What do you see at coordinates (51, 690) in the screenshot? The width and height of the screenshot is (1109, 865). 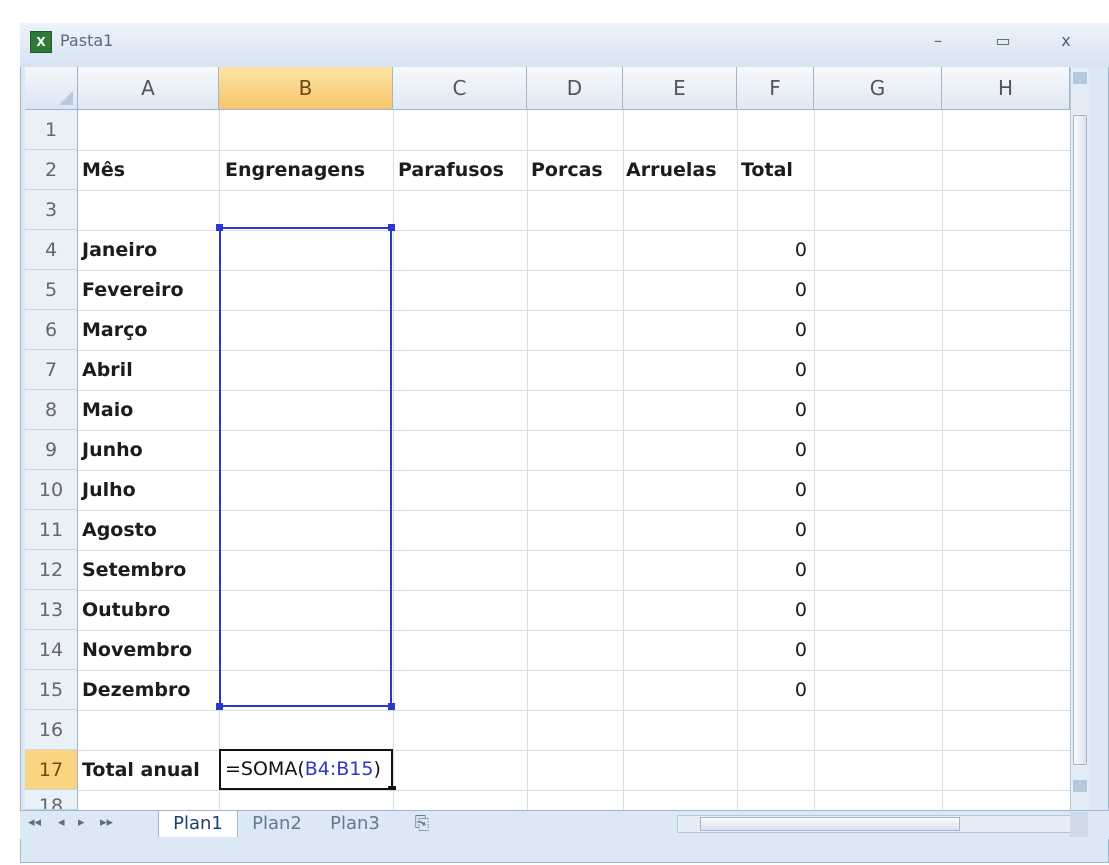 I see `row-header-15: 15` at bounding box center [51, 690].